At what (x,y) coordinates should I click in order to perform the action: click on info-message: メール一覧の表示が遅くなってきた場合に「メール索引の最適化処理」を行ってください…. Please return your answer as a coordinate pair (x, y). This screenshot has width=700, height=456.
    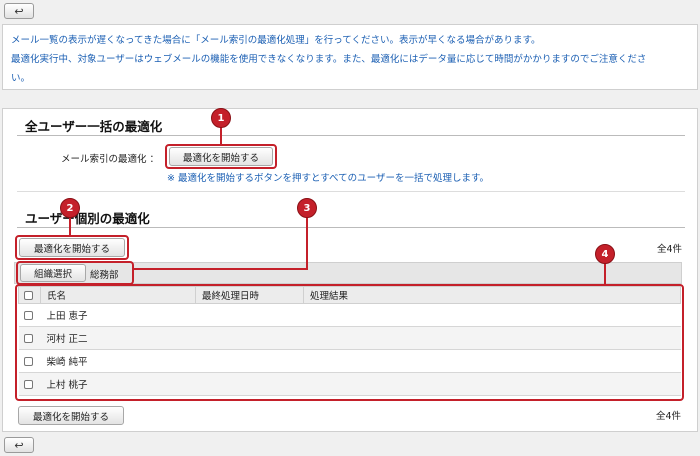
    Looking at the image, I should click on (350, 57).